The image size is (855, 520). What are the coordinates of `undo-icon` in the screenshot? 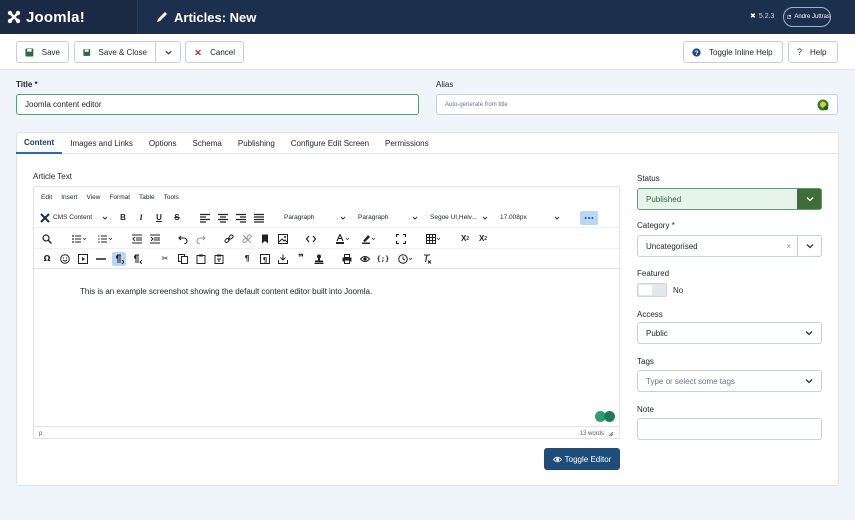 It's located at (183, 239).